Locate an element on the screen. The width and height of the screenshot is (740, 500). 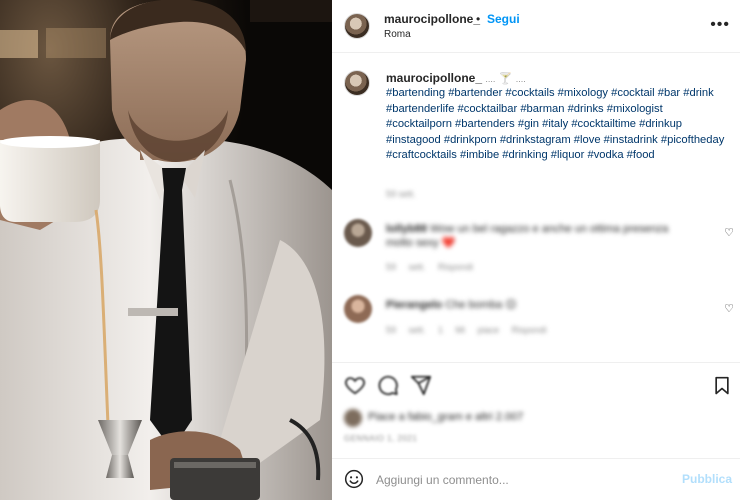
user-avatar is located at coordinates (357, 26).